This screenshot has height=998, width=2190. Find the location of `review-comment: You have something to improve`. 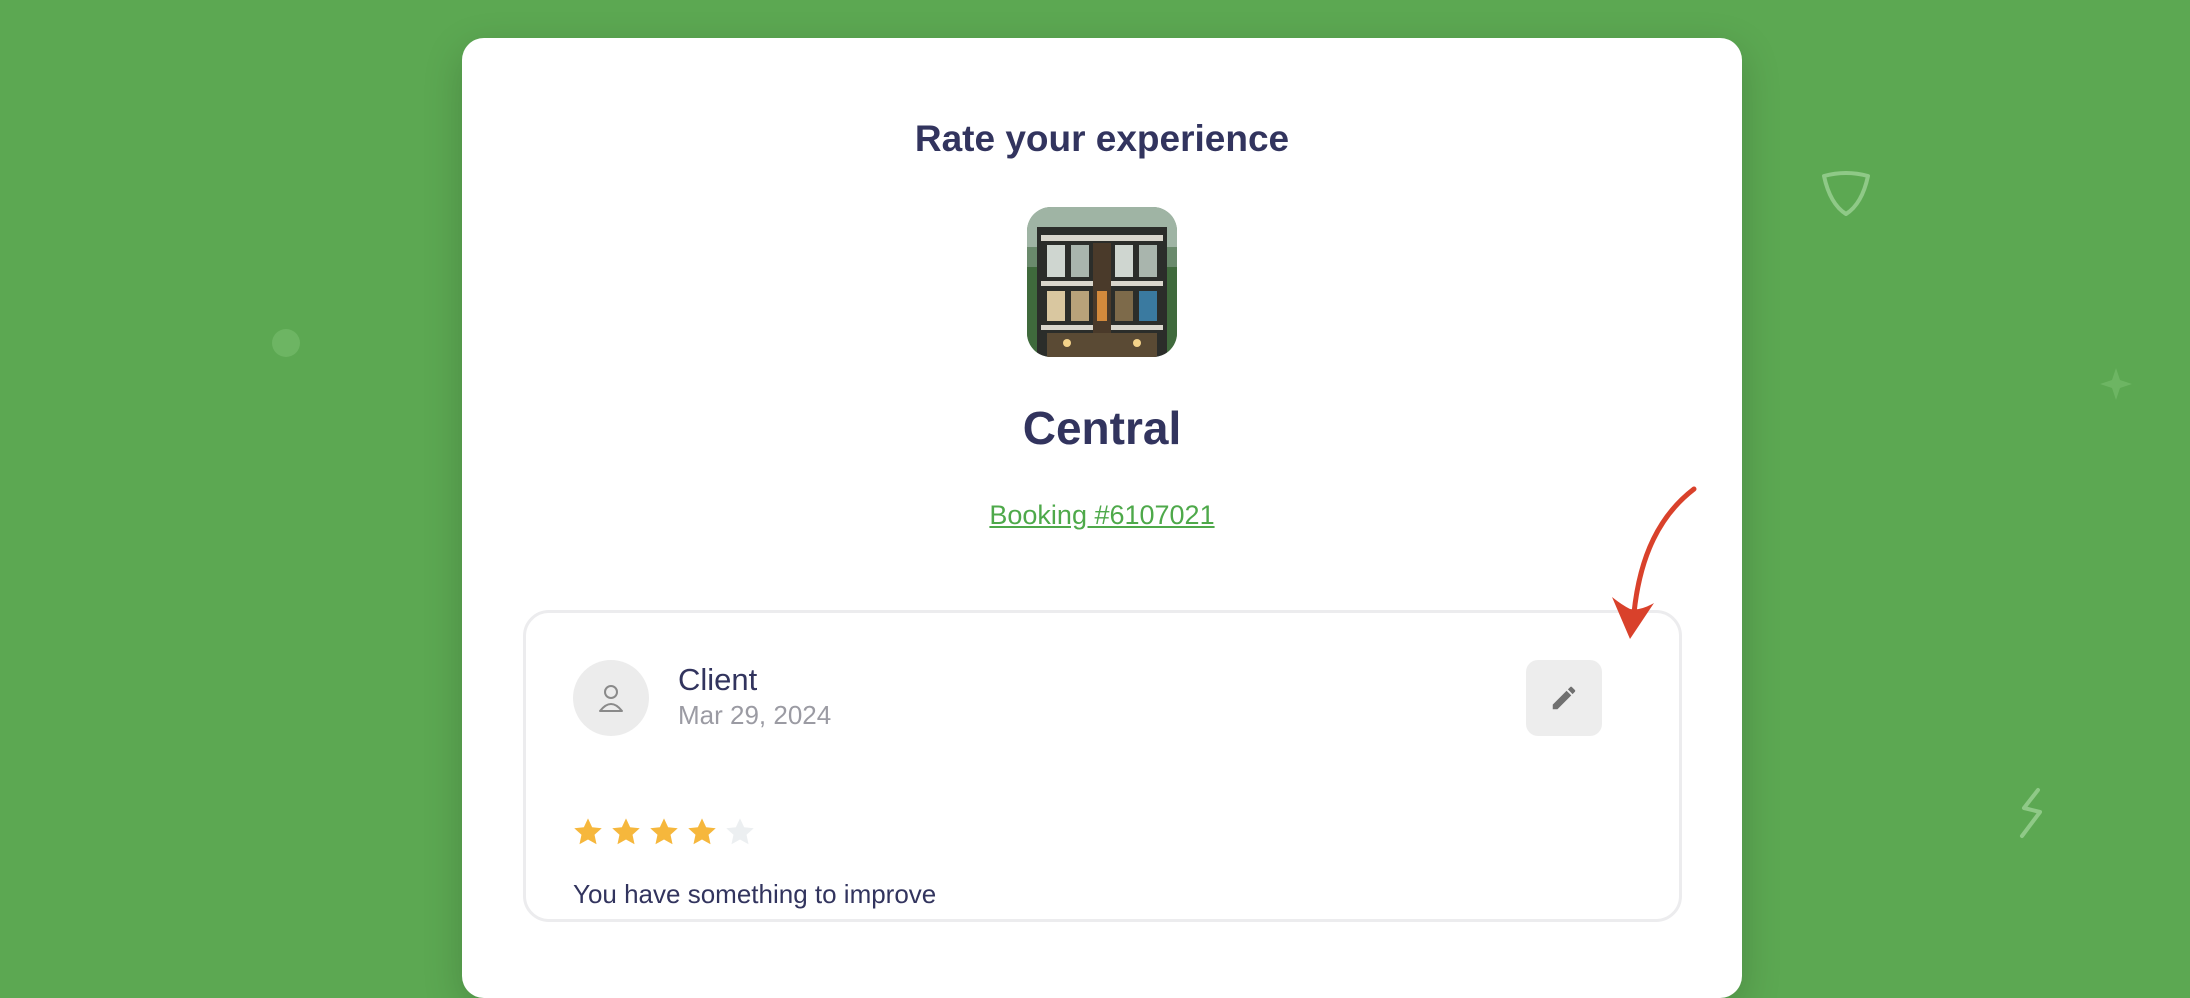

review-comment: You have something to improve is located at coordinates (755, 894).